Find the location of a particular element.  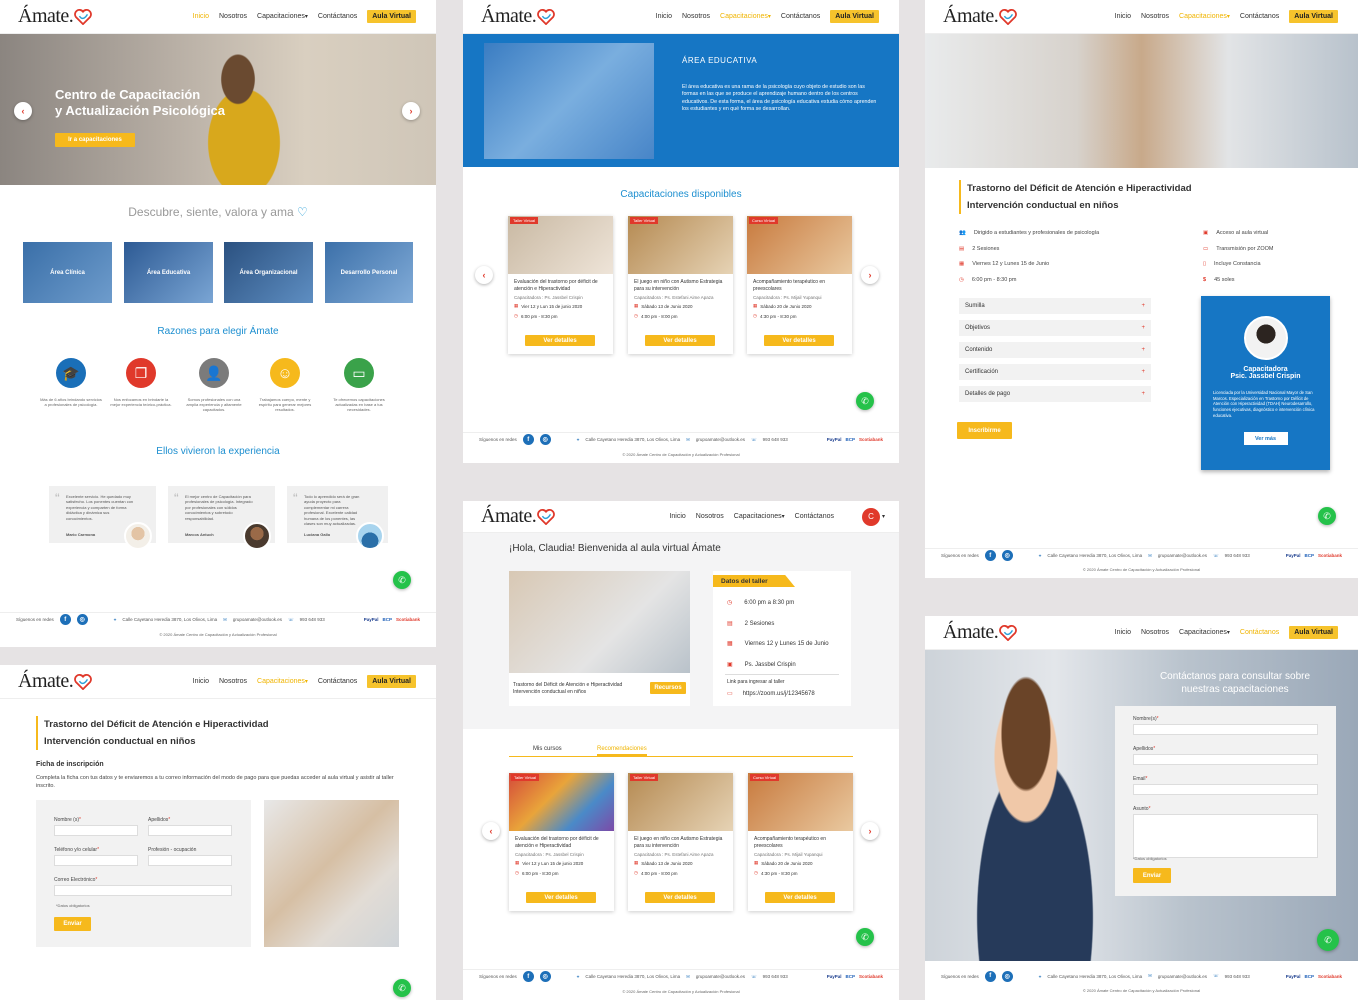

zoom-link: ▭ https://zoom.us/j/12345678 is located at coordinates (771, 693).